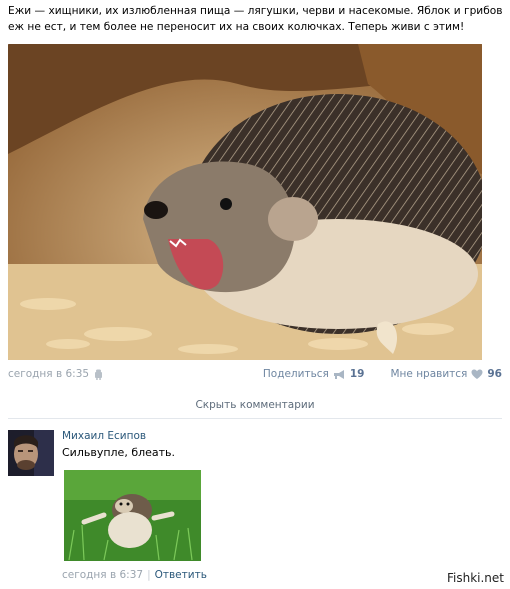 The width and height of the screenshot is (510, 589). What do you see at coordinates (429, 374) in the screenshot?
I see `like-label: Мне нравится` at bounding box center [429, 374].